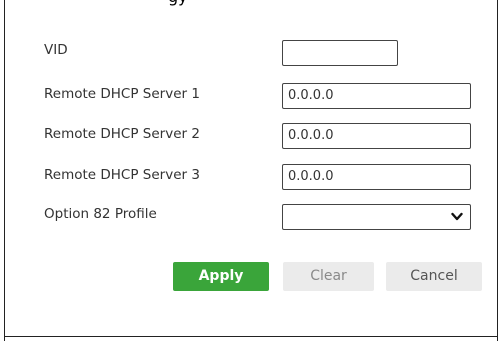 The height and width of the screenshot is (341, 502). Describe the element at coordinates (376, 217) in the screenshot. I see `option-82-profile-select` at that location.